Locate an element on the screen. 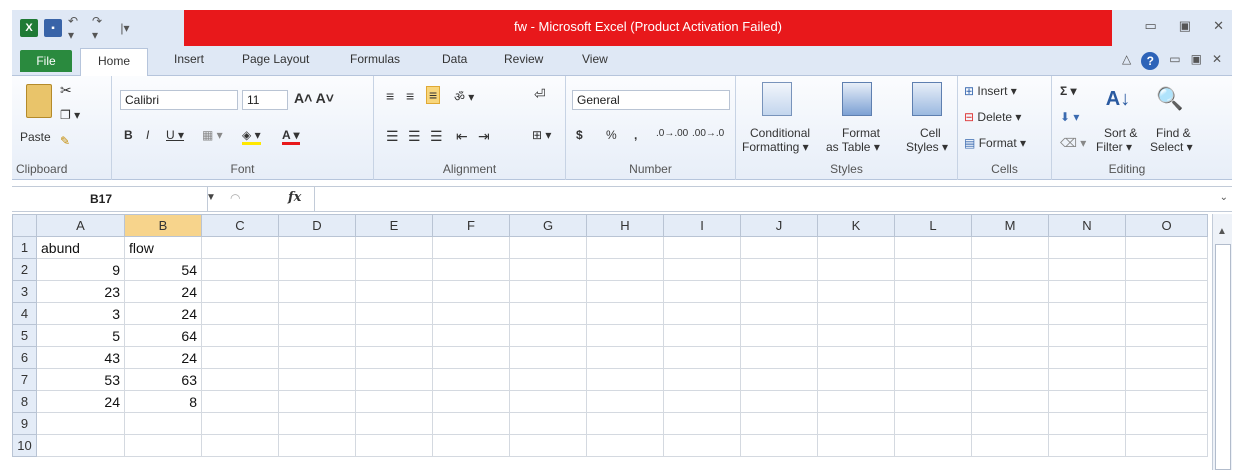  column-header-c: C is located at coordinates (240, 225).